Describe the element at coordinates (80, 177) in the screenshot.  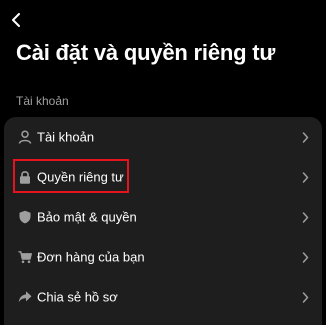
I see `menu-item-label: Quyền riêng tư` at that location.